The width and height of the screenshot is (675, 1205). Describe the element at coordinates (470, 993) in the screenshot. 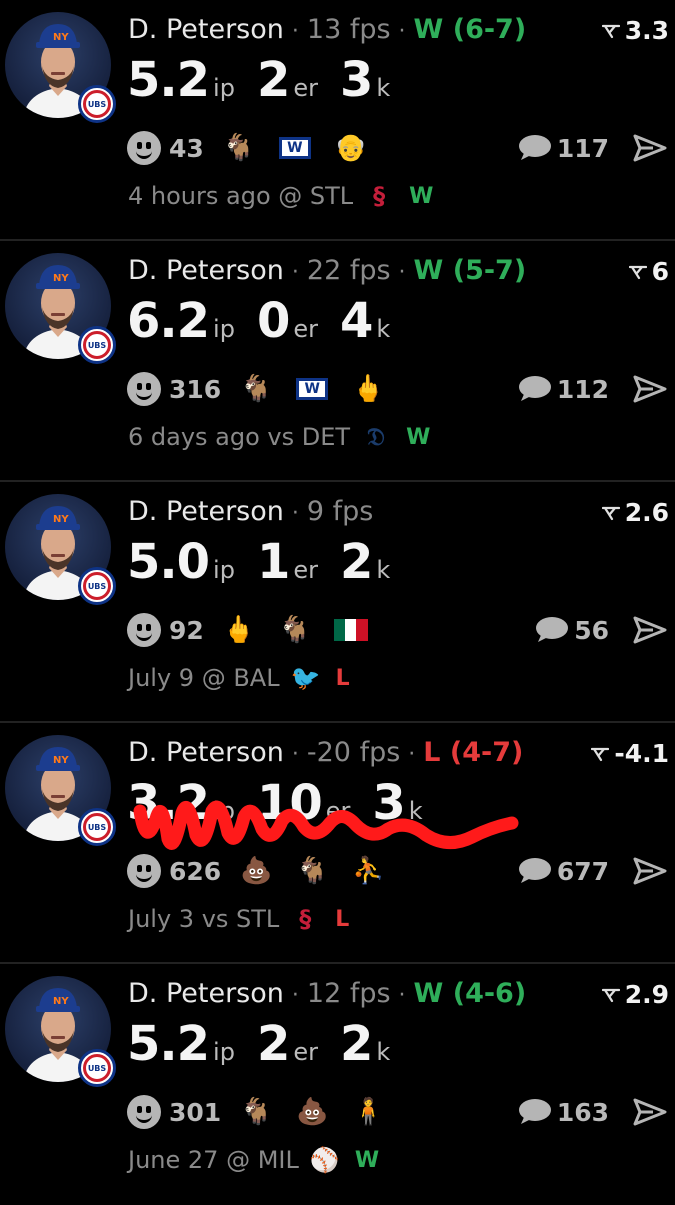

I see `decision-record: W (4-6)` at that location.